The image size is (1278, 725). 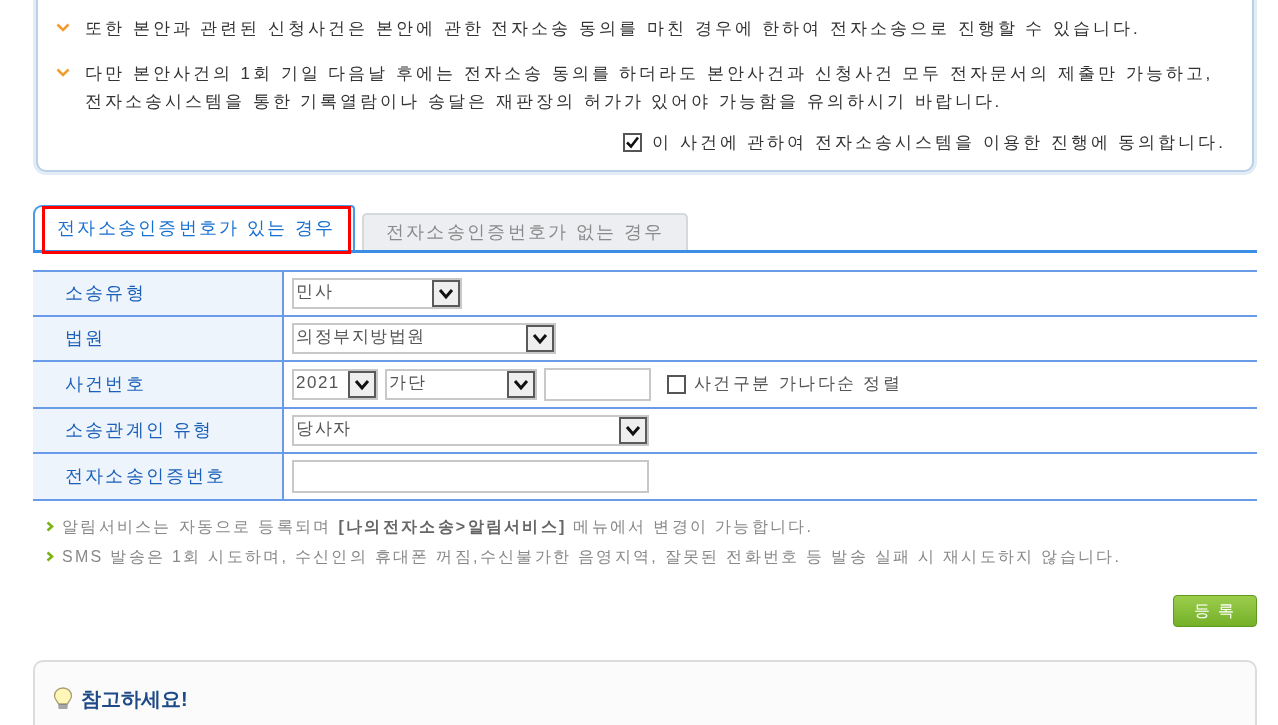 I want to click on note-text: 알림서비스는 자동으로 등록되며 [나의전자소송>알림서비스] 메뉴에서 변경이 가능합니다., so click(x=438, y=526).